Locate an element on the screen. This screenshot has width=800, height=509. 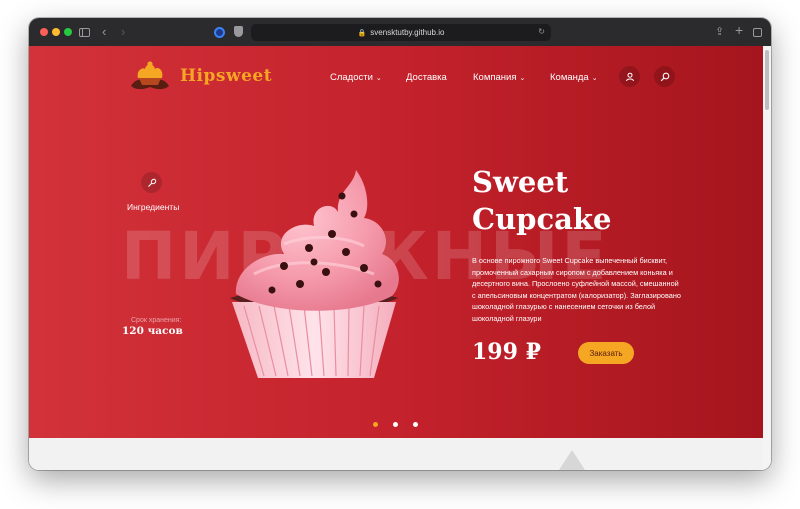
whisk-icon is located at coordinates (151, 182).